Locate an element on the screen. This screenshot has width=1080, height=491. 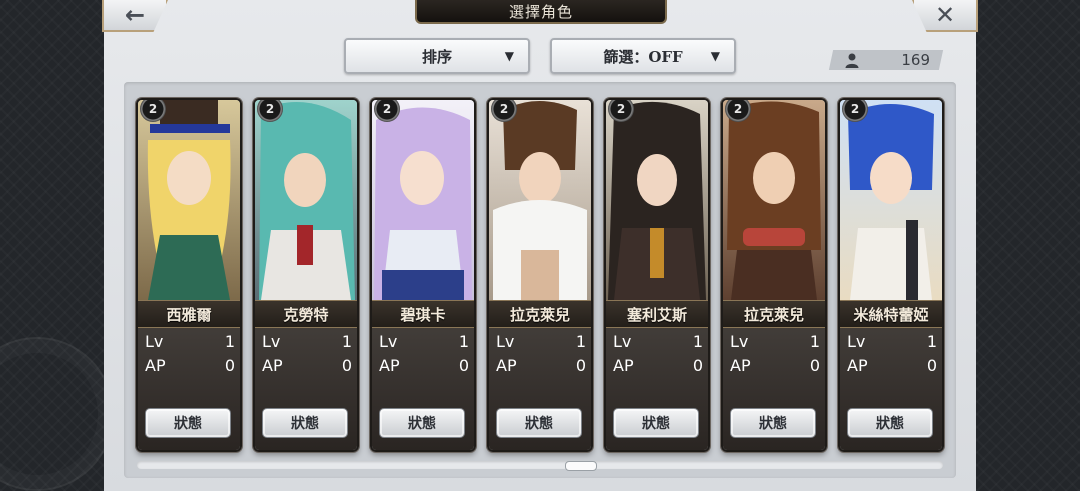
character-card: 西雅爾 Lv 1 AP 0 狀態 2 is located at coordinates (189, 275).